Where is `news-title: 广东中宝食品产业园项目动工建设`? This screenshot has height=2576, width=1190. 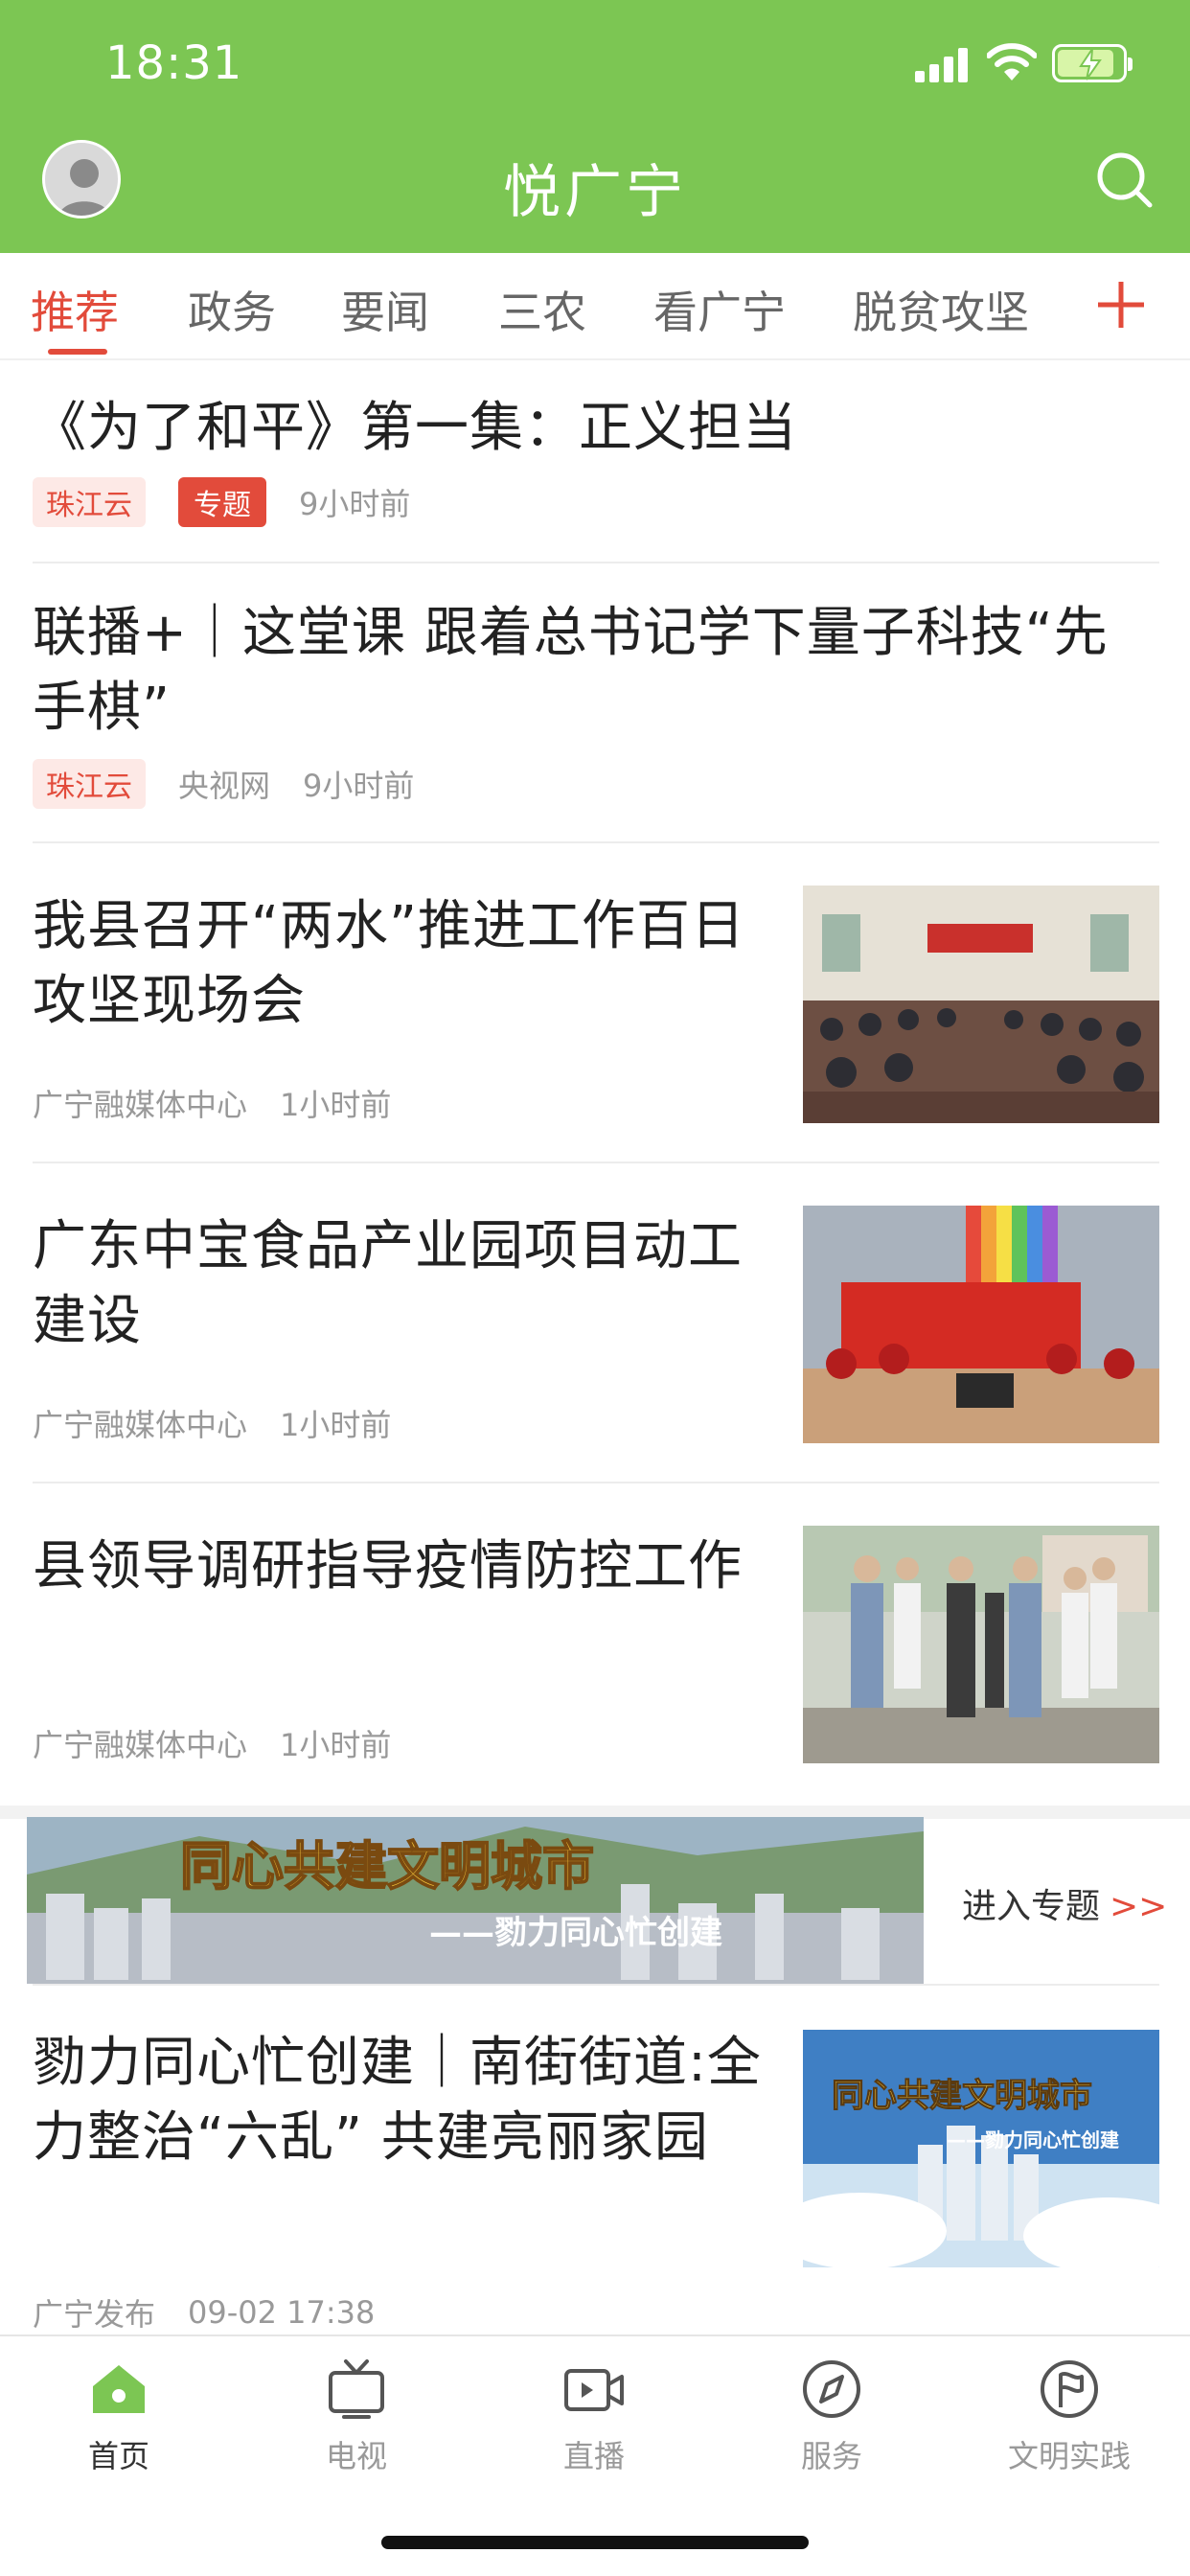 news-title: 广东中宝食品产业园项目动工建设 is located at coordinates (388, 1283).